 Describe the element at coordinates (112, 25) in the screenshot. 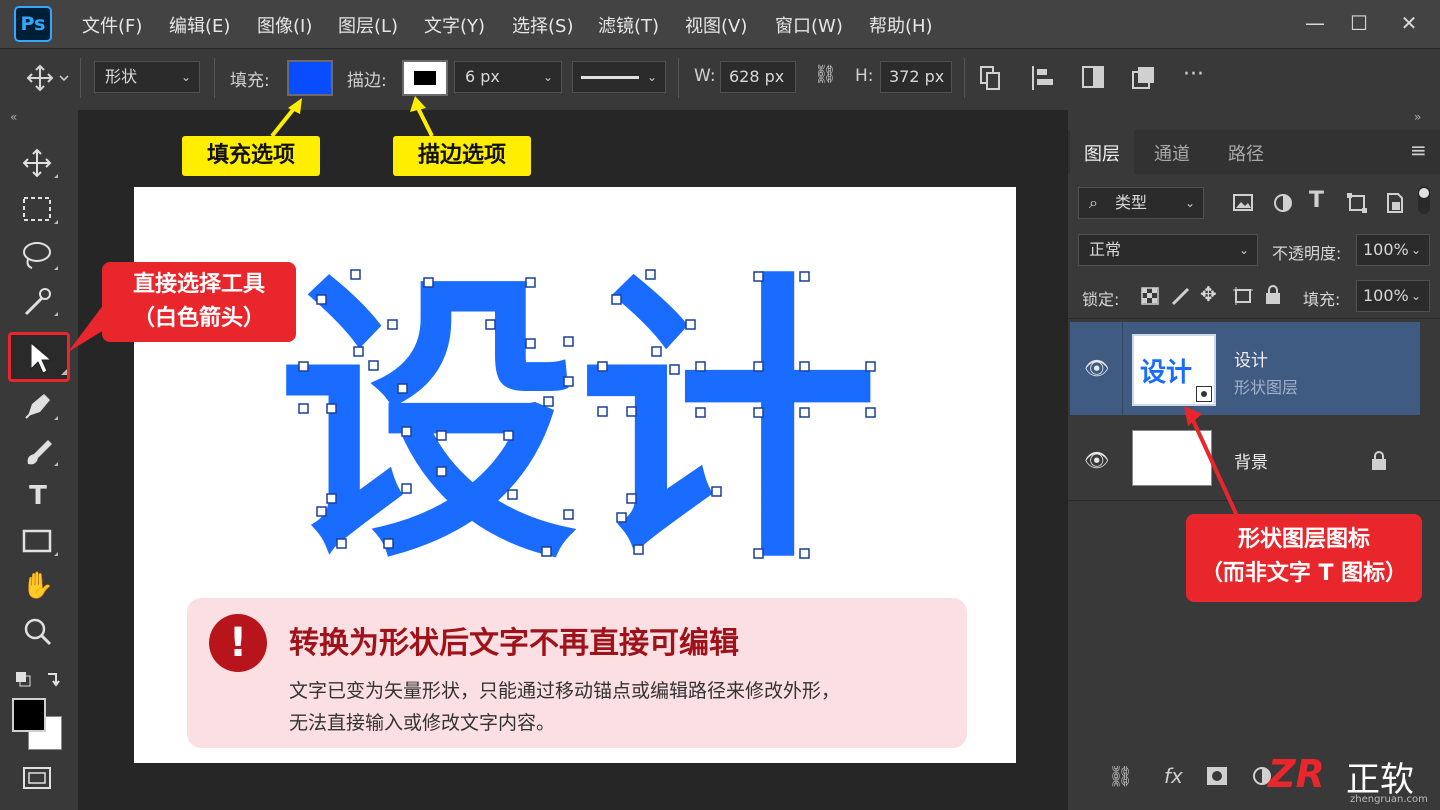

I see `menu-file: 文件(F)` at that location.